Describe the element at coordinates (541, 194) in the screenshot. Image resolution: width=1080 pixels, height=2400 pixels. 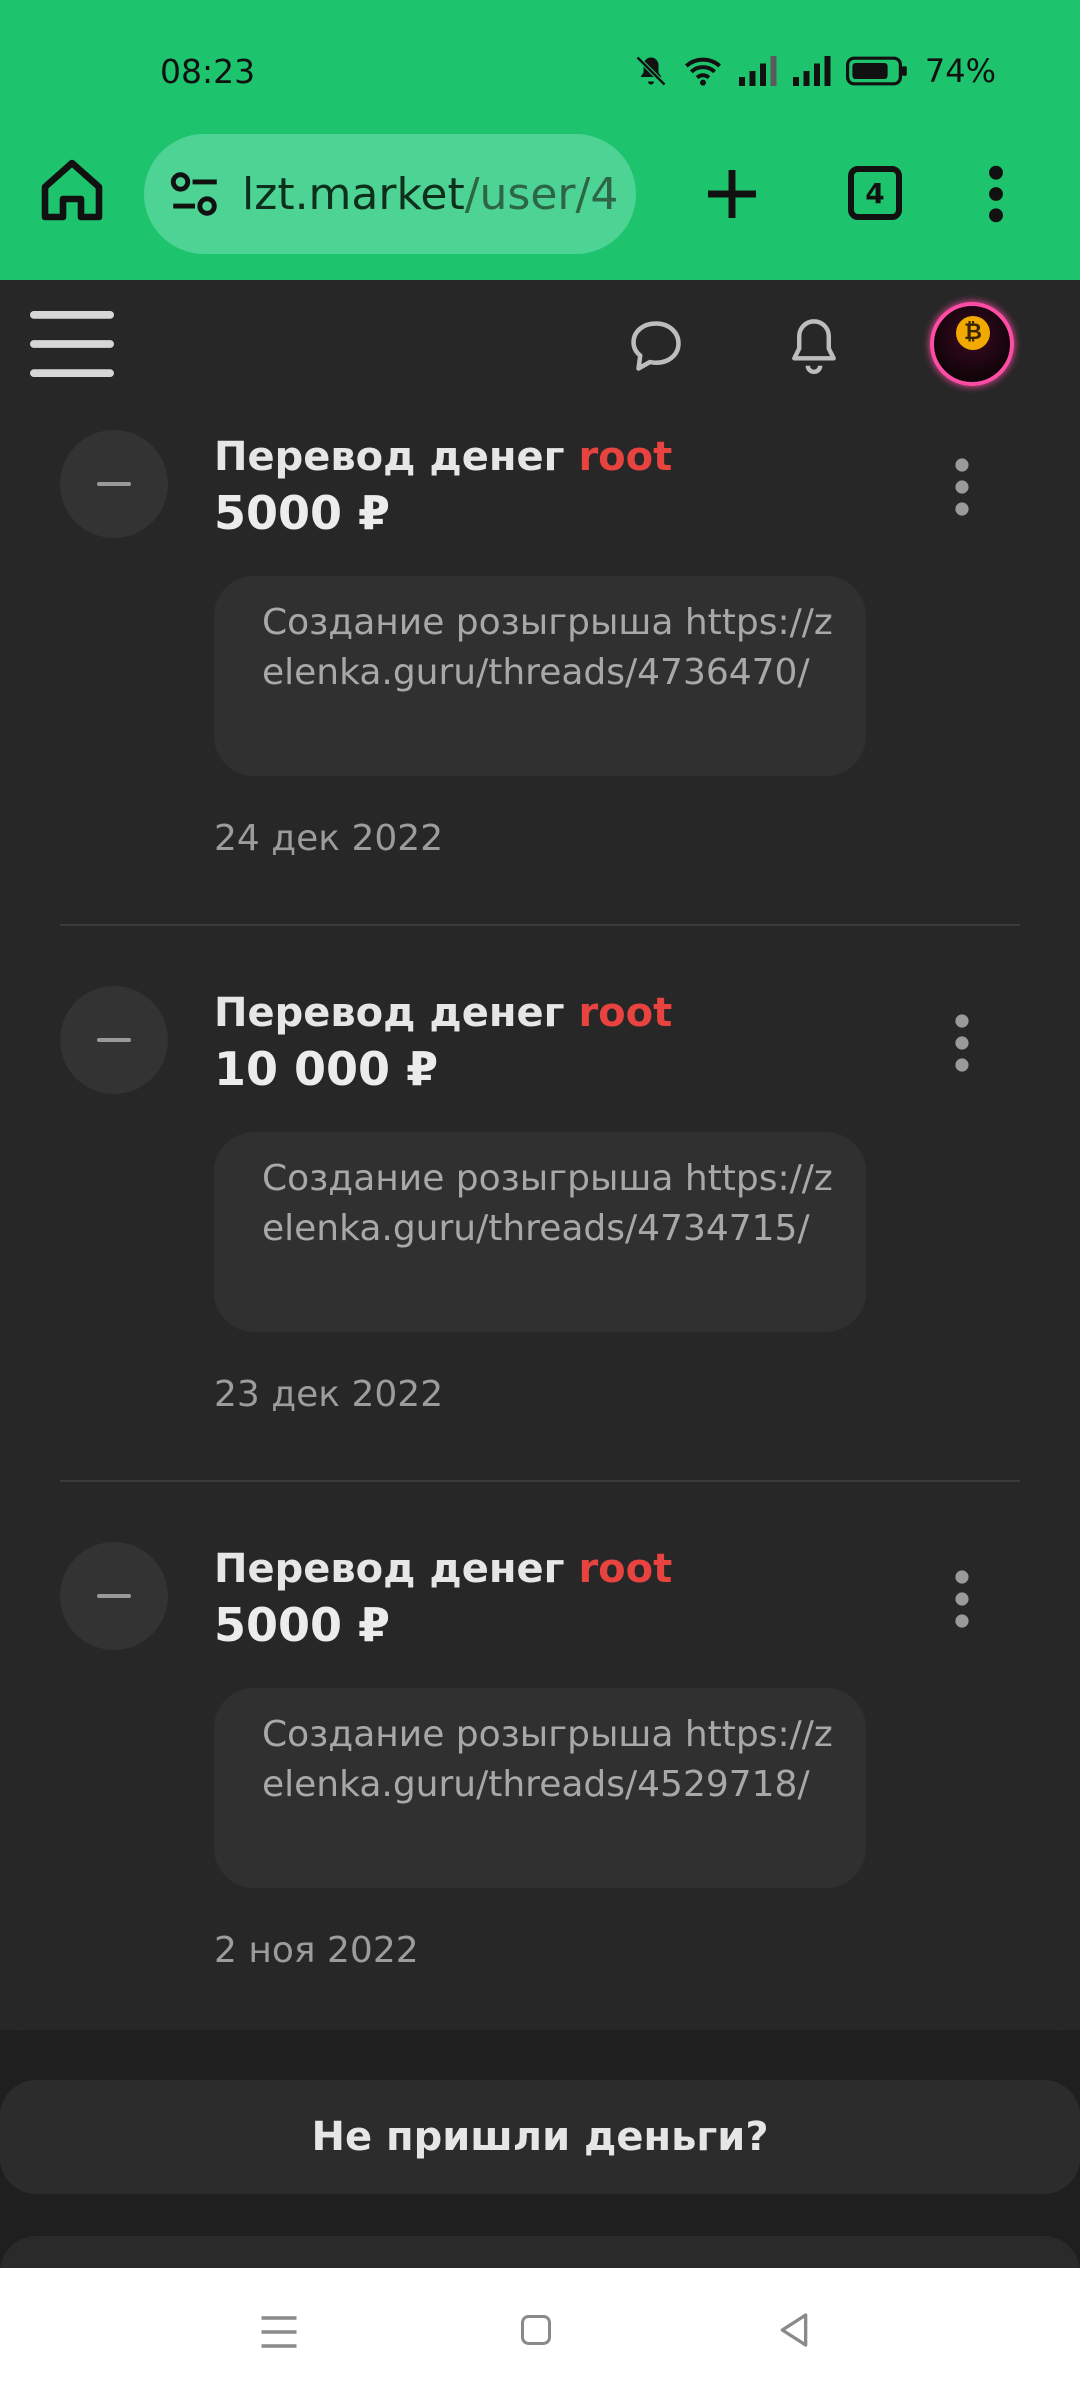
I see `url-path: /user/4` at that location.